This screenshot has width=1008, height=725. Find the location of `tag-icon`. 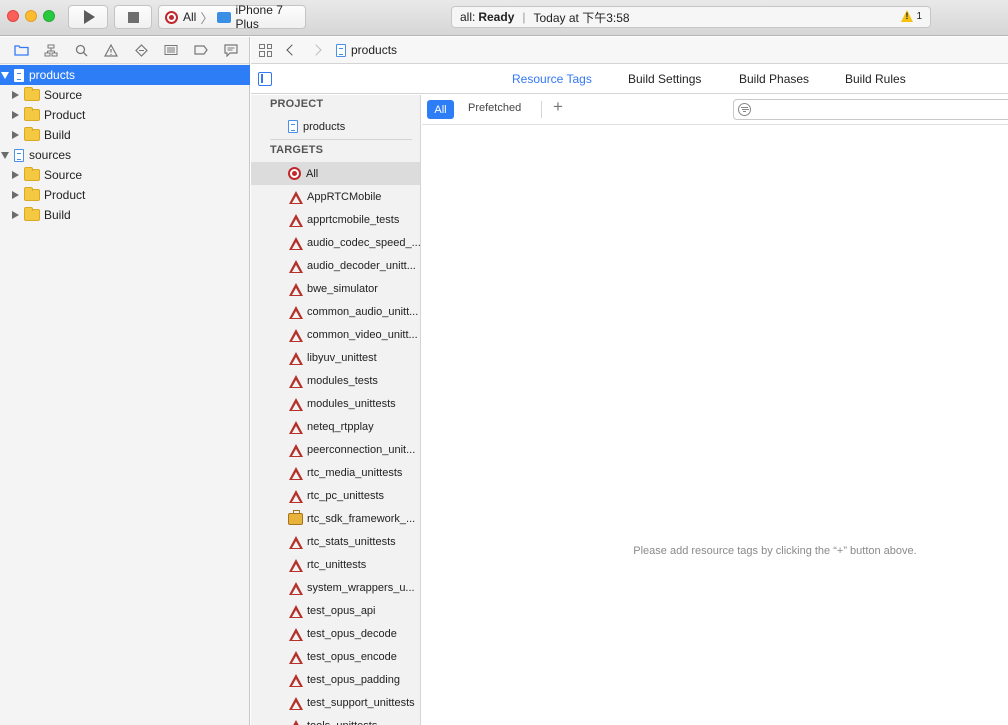

tag-icon is located at coordinates (201, 50).